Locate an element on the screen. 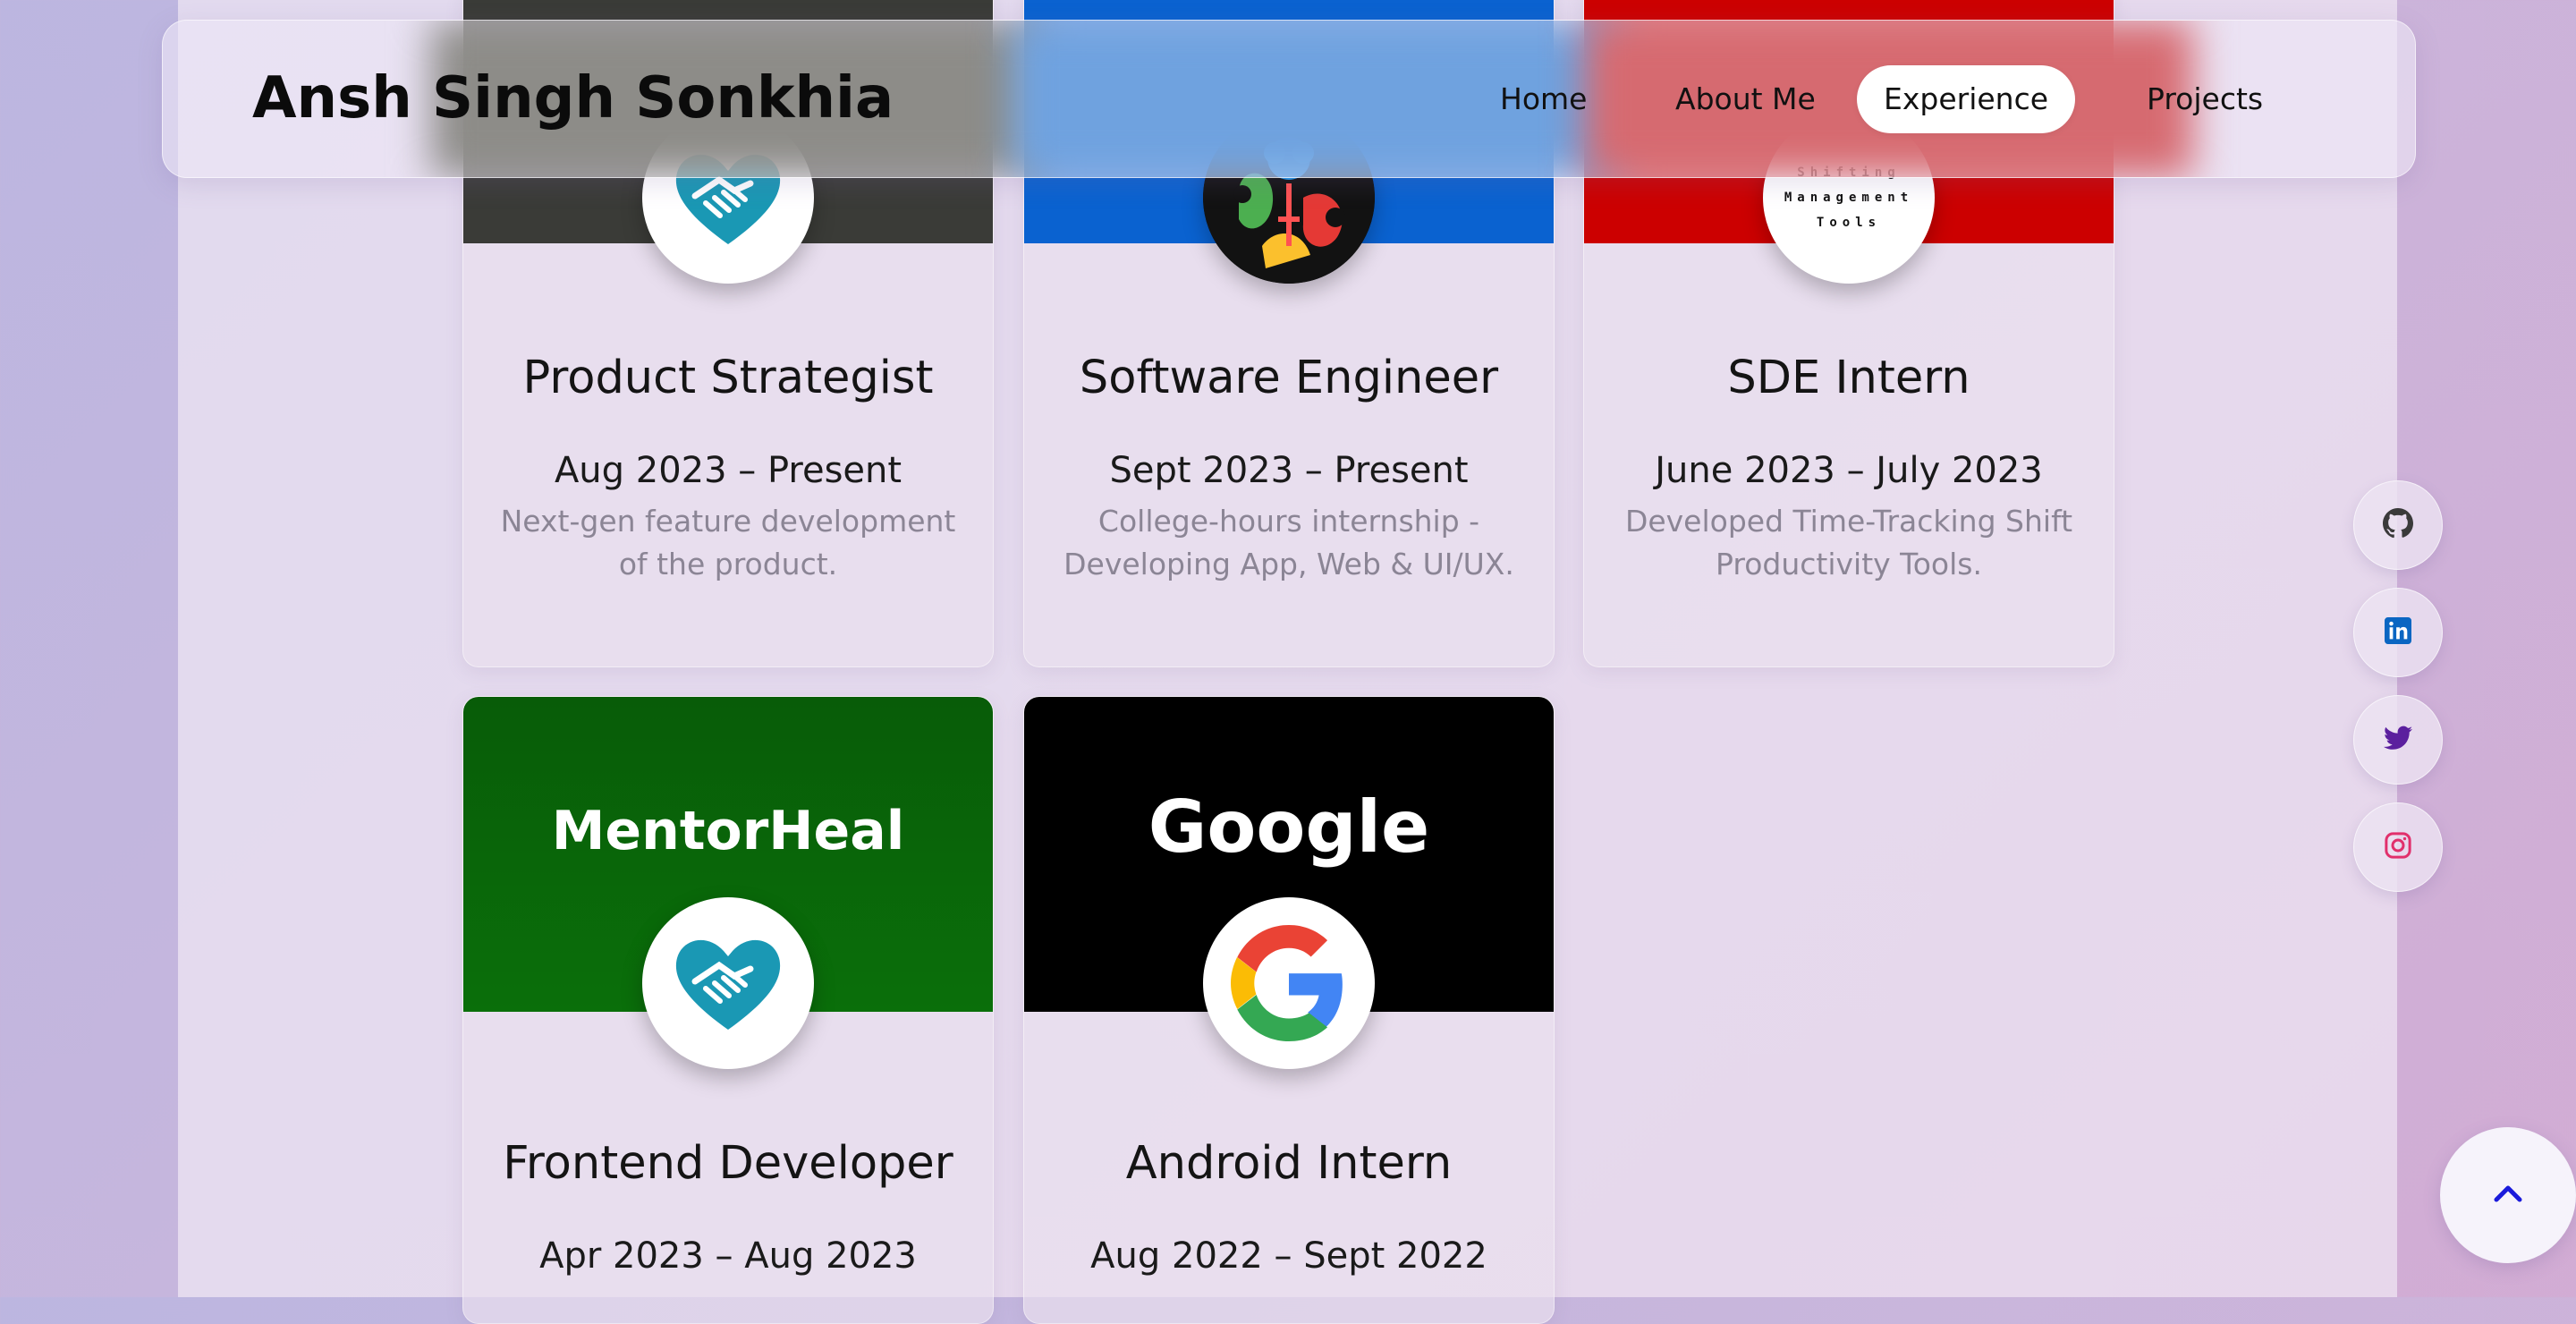 Image resolution: width=2576 pixels, height=1324 pixels. instagram-icon is located at coordinates (2398, 847).